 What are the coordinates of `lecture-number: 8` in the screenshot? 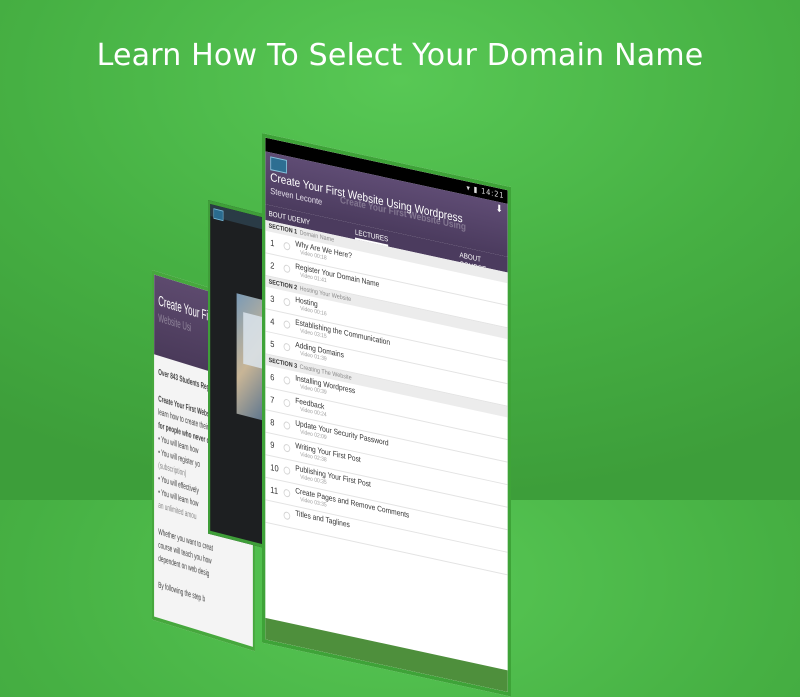 It's located at (272, 422).